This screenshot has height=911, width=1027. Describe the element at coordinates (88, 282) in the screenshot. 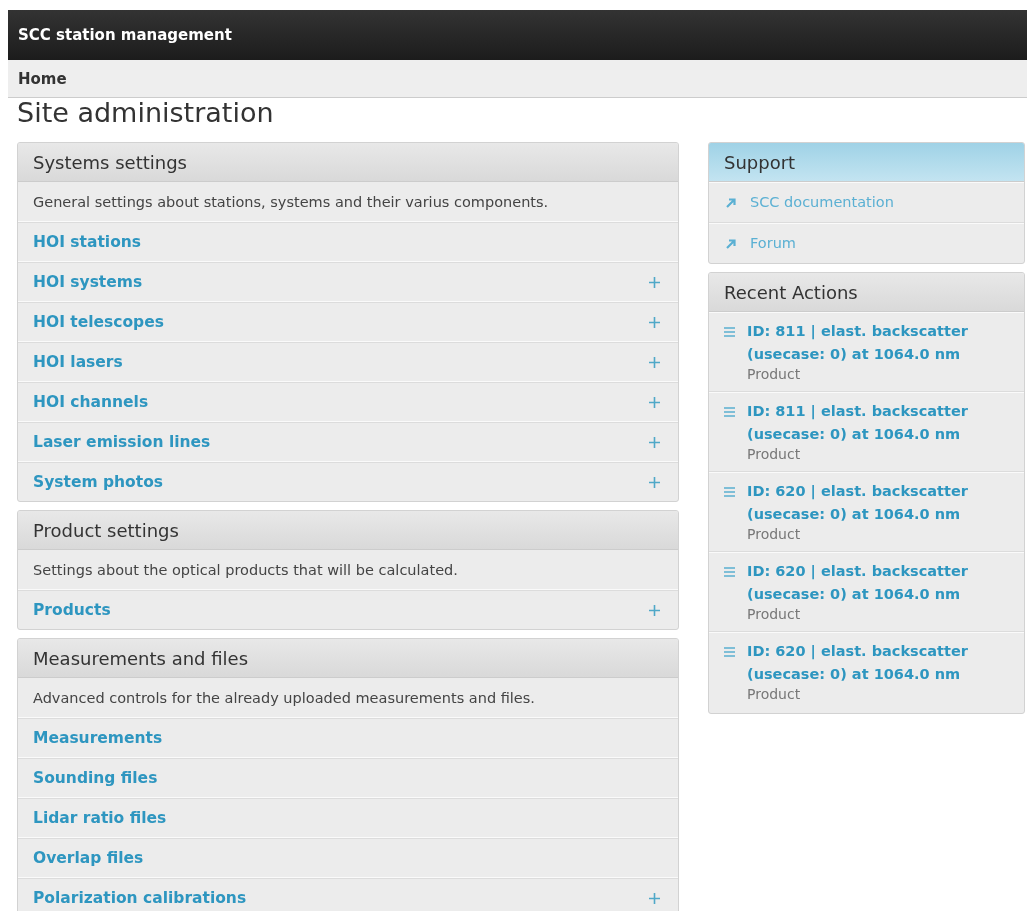

I see `module-link: HOI systems` at that location.